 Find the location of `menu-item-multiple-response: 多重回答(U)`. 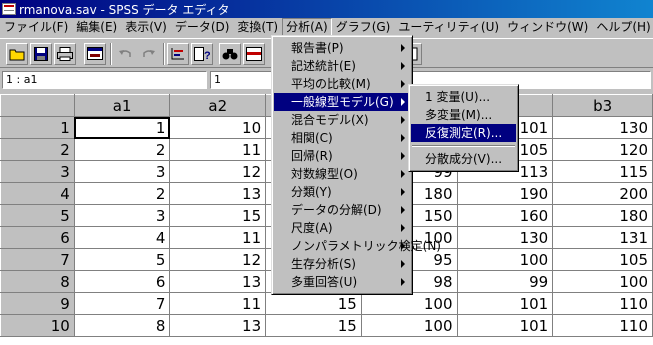

menu-item-multiple-response: 多重回答(U) is located at coordinates (342, 282).